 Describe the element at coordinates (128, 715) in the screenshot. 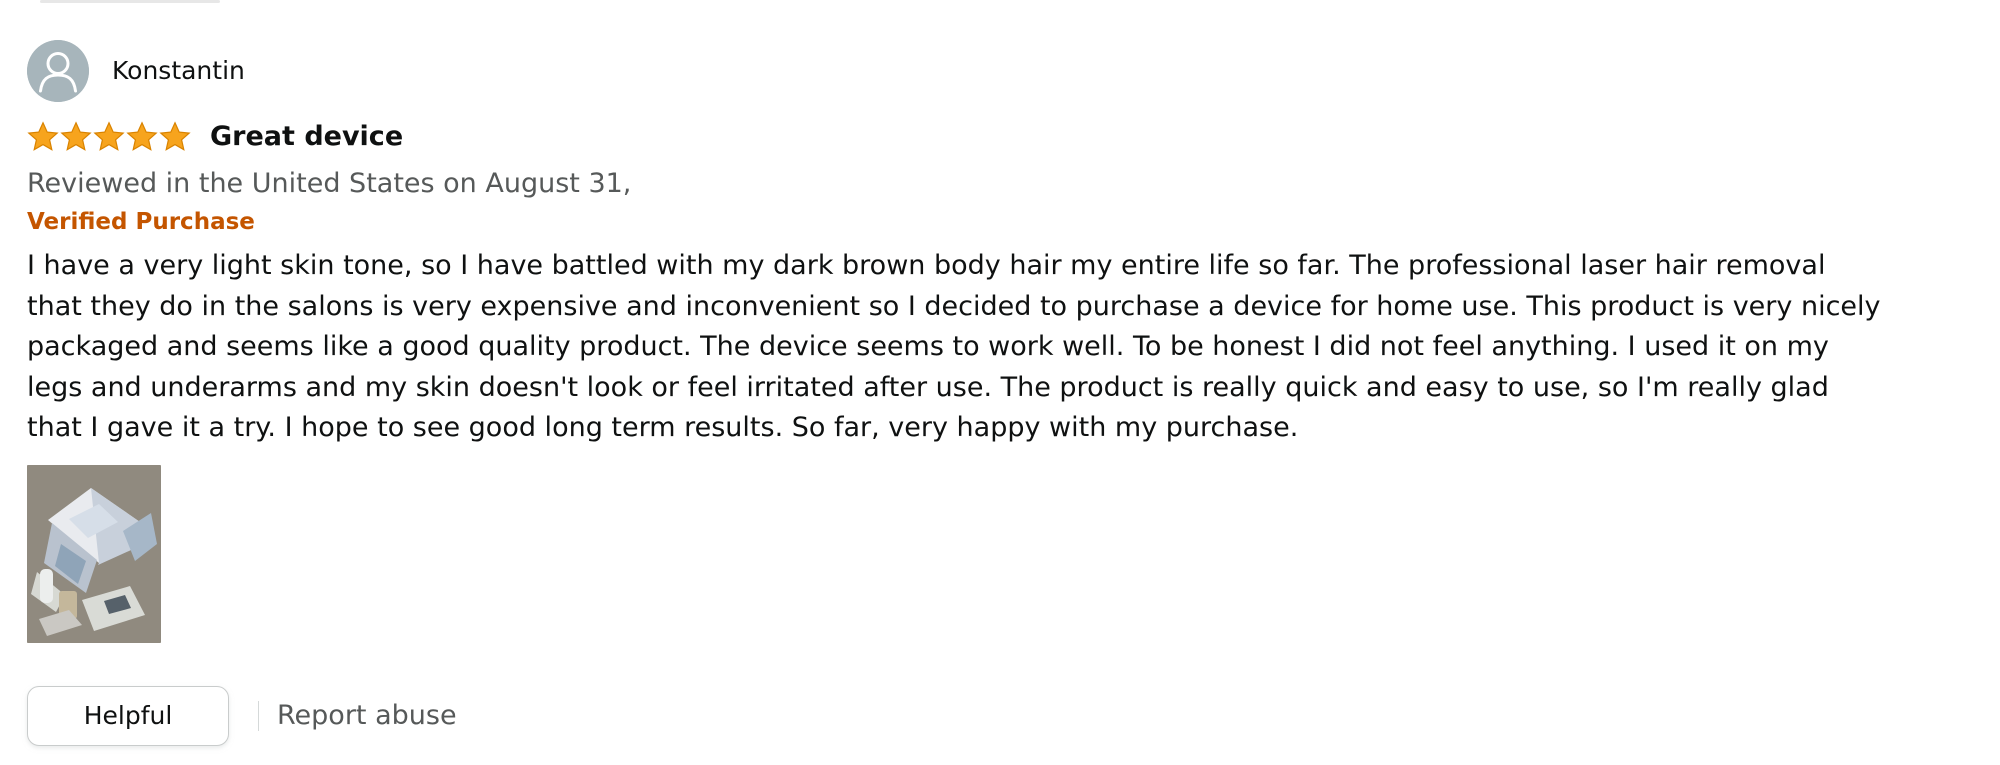

I see `helpful-button: Helpful` at that location.